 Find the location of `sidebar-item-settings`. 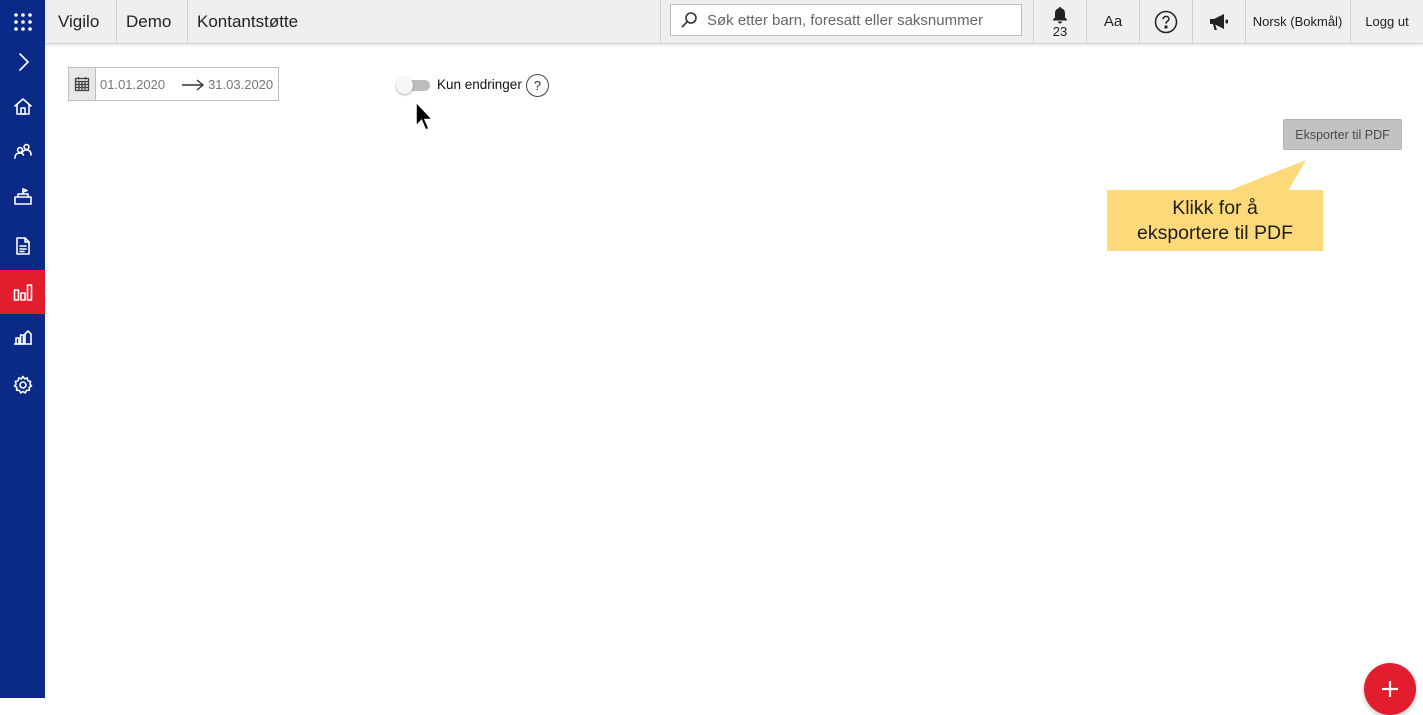

sidebar-item-settings is located at coordinates (22, 385).